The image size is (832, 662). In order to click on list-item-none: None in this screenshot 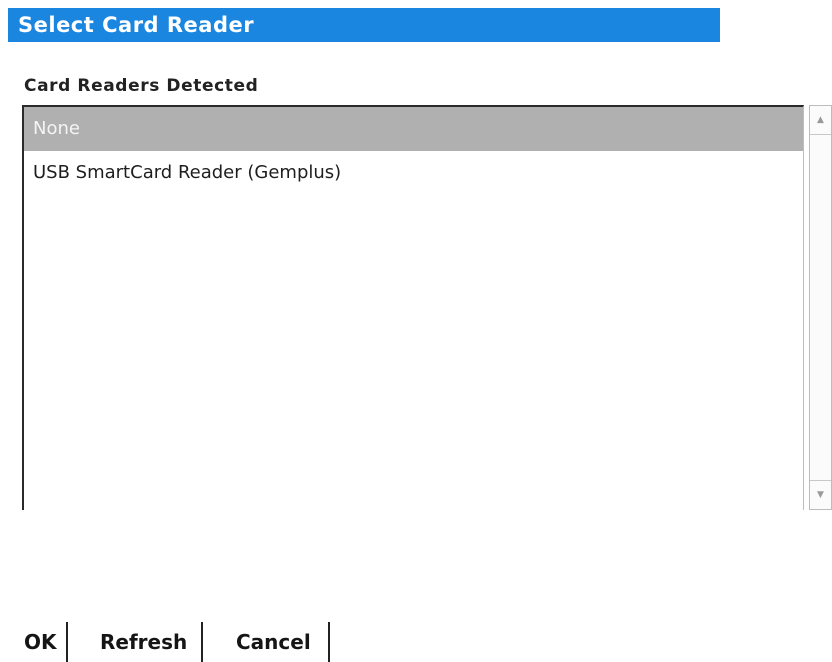, I will do `click(413, 129)`.